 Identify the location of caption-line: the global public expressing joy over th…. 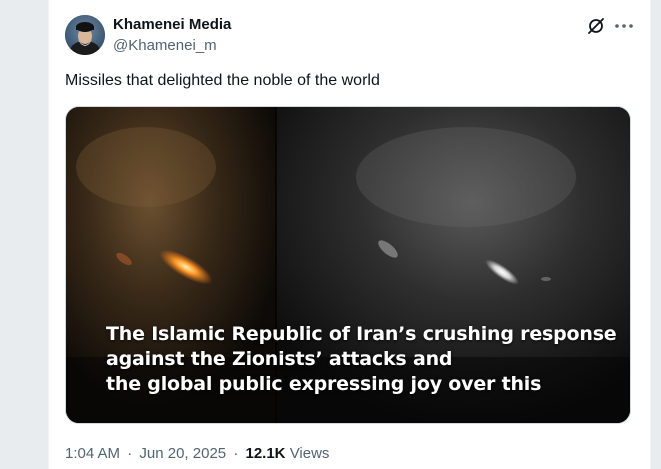
(324, 384).